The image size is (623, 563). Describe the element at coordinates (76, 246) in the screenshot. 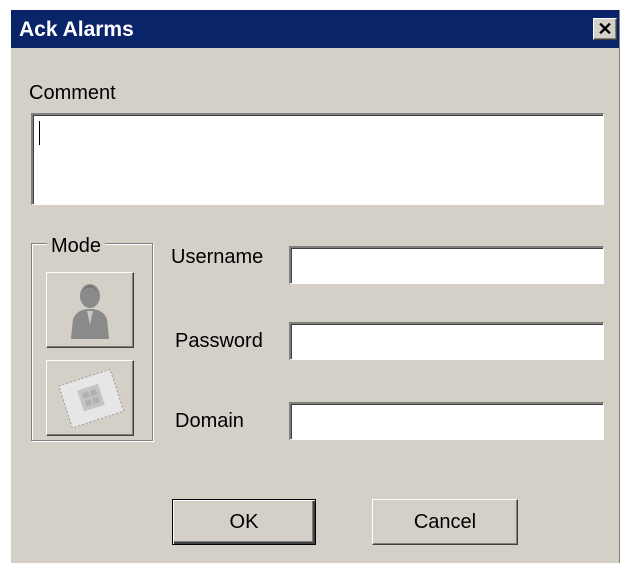

I see `mode-label: Mode` at that location.